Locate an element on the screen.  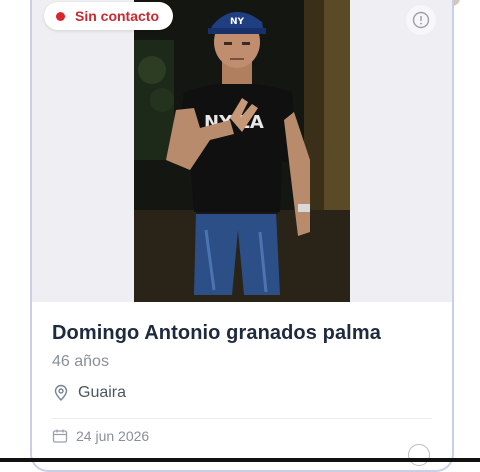
date-row: 24 jun 2026 is located at coordinates (100, 436).